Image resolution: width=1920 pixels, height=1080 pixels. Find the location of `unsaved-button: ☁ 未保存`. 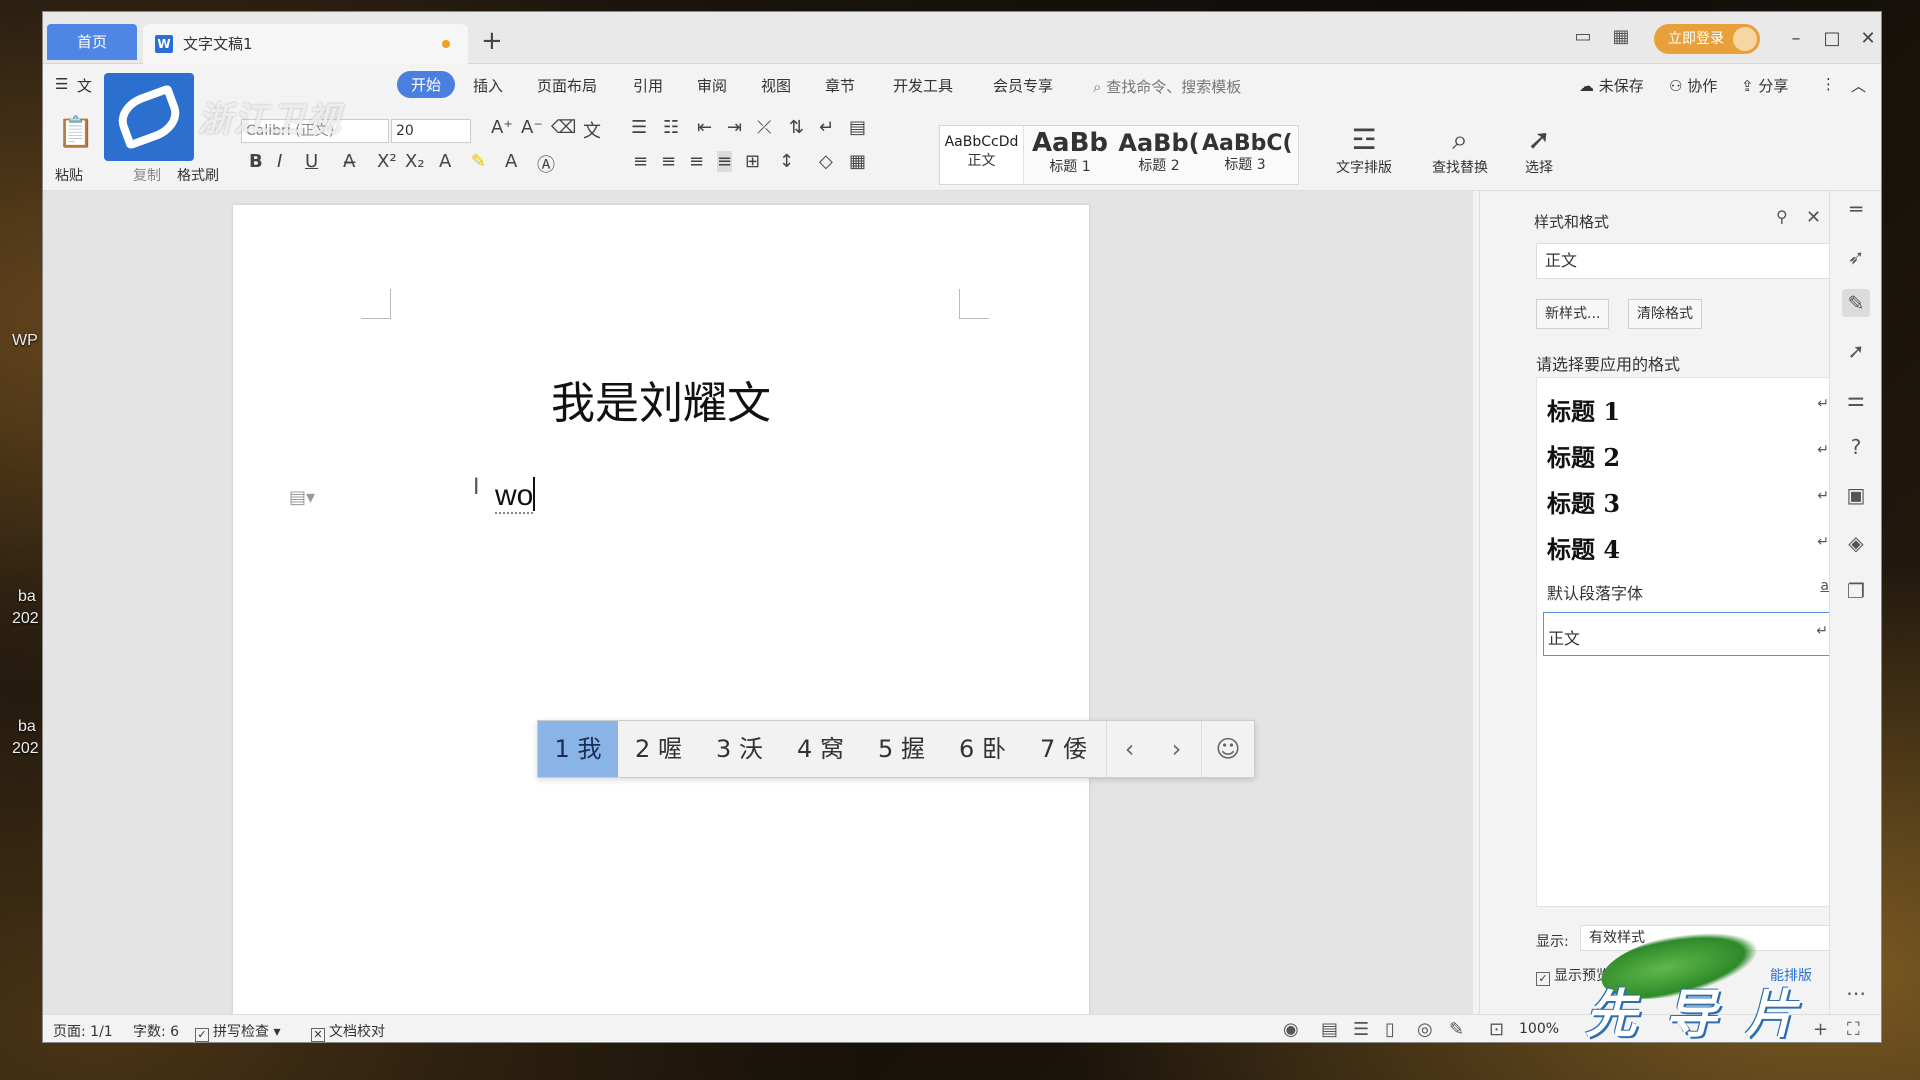

unsaved-button: ☁ 未保存 is located at coordinates (1611, 85).